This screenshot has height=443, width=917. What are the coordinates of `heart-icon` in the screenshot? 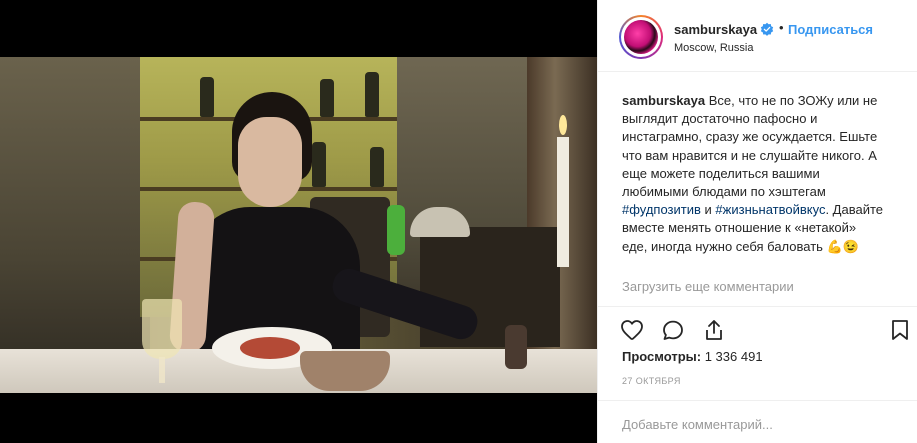 It's located at (632, 330).